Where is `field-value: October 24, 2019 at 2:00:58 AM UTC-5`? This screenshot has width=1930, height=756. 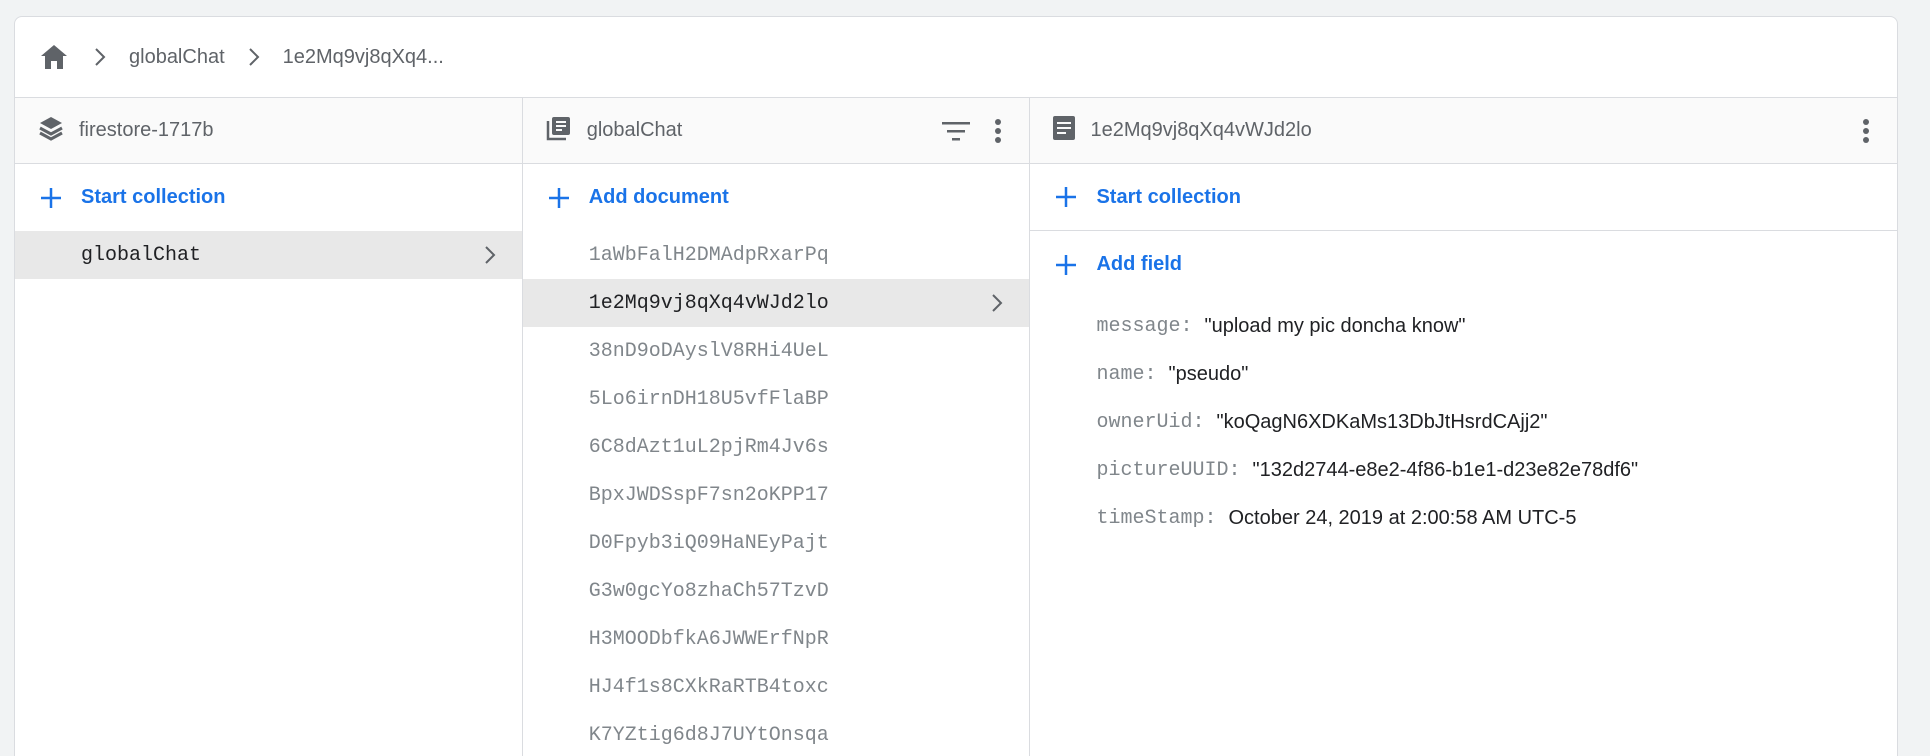
field-value: October 24, 2019 at 2:00:58 AM UTC-5 is located at coordinates (1402, 517).